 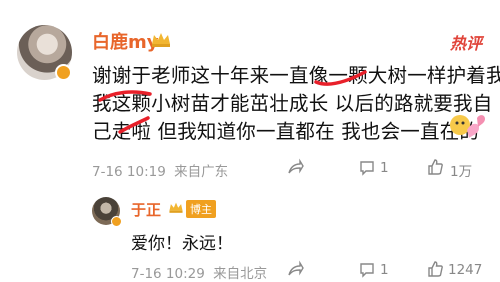 I want to click on location-text: 来自广东, so click(x=201, y=172).